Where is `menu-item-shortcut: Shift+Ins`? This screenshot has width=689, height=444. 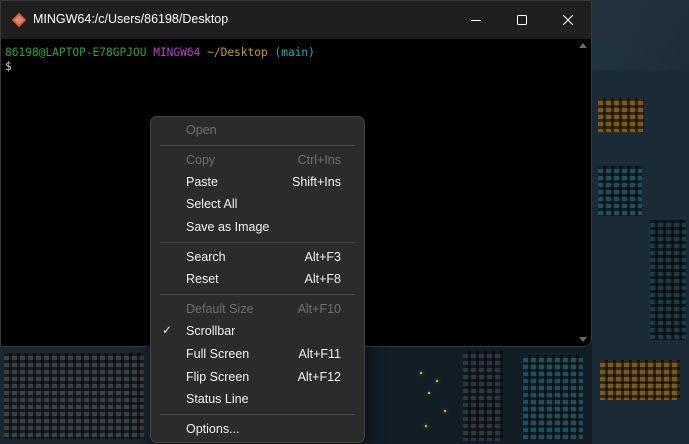 menu-item-shortcut: Shift+Ins is located at coordinates (316, 182).